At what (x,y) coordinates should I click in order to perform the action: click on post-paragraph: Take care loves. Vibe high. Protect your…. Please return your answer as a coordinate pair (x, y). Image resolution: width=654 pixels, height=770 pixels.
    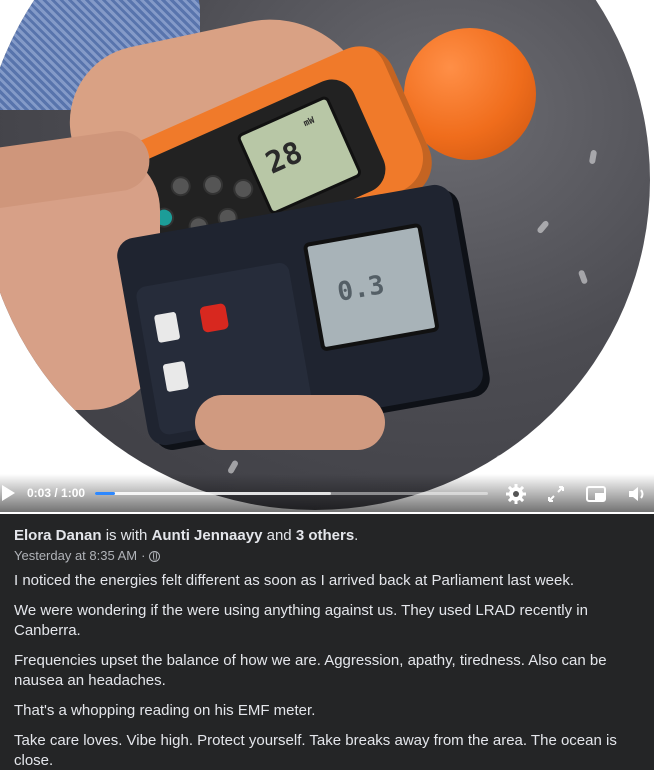
    Looking at the image, I should click on (315, 750).